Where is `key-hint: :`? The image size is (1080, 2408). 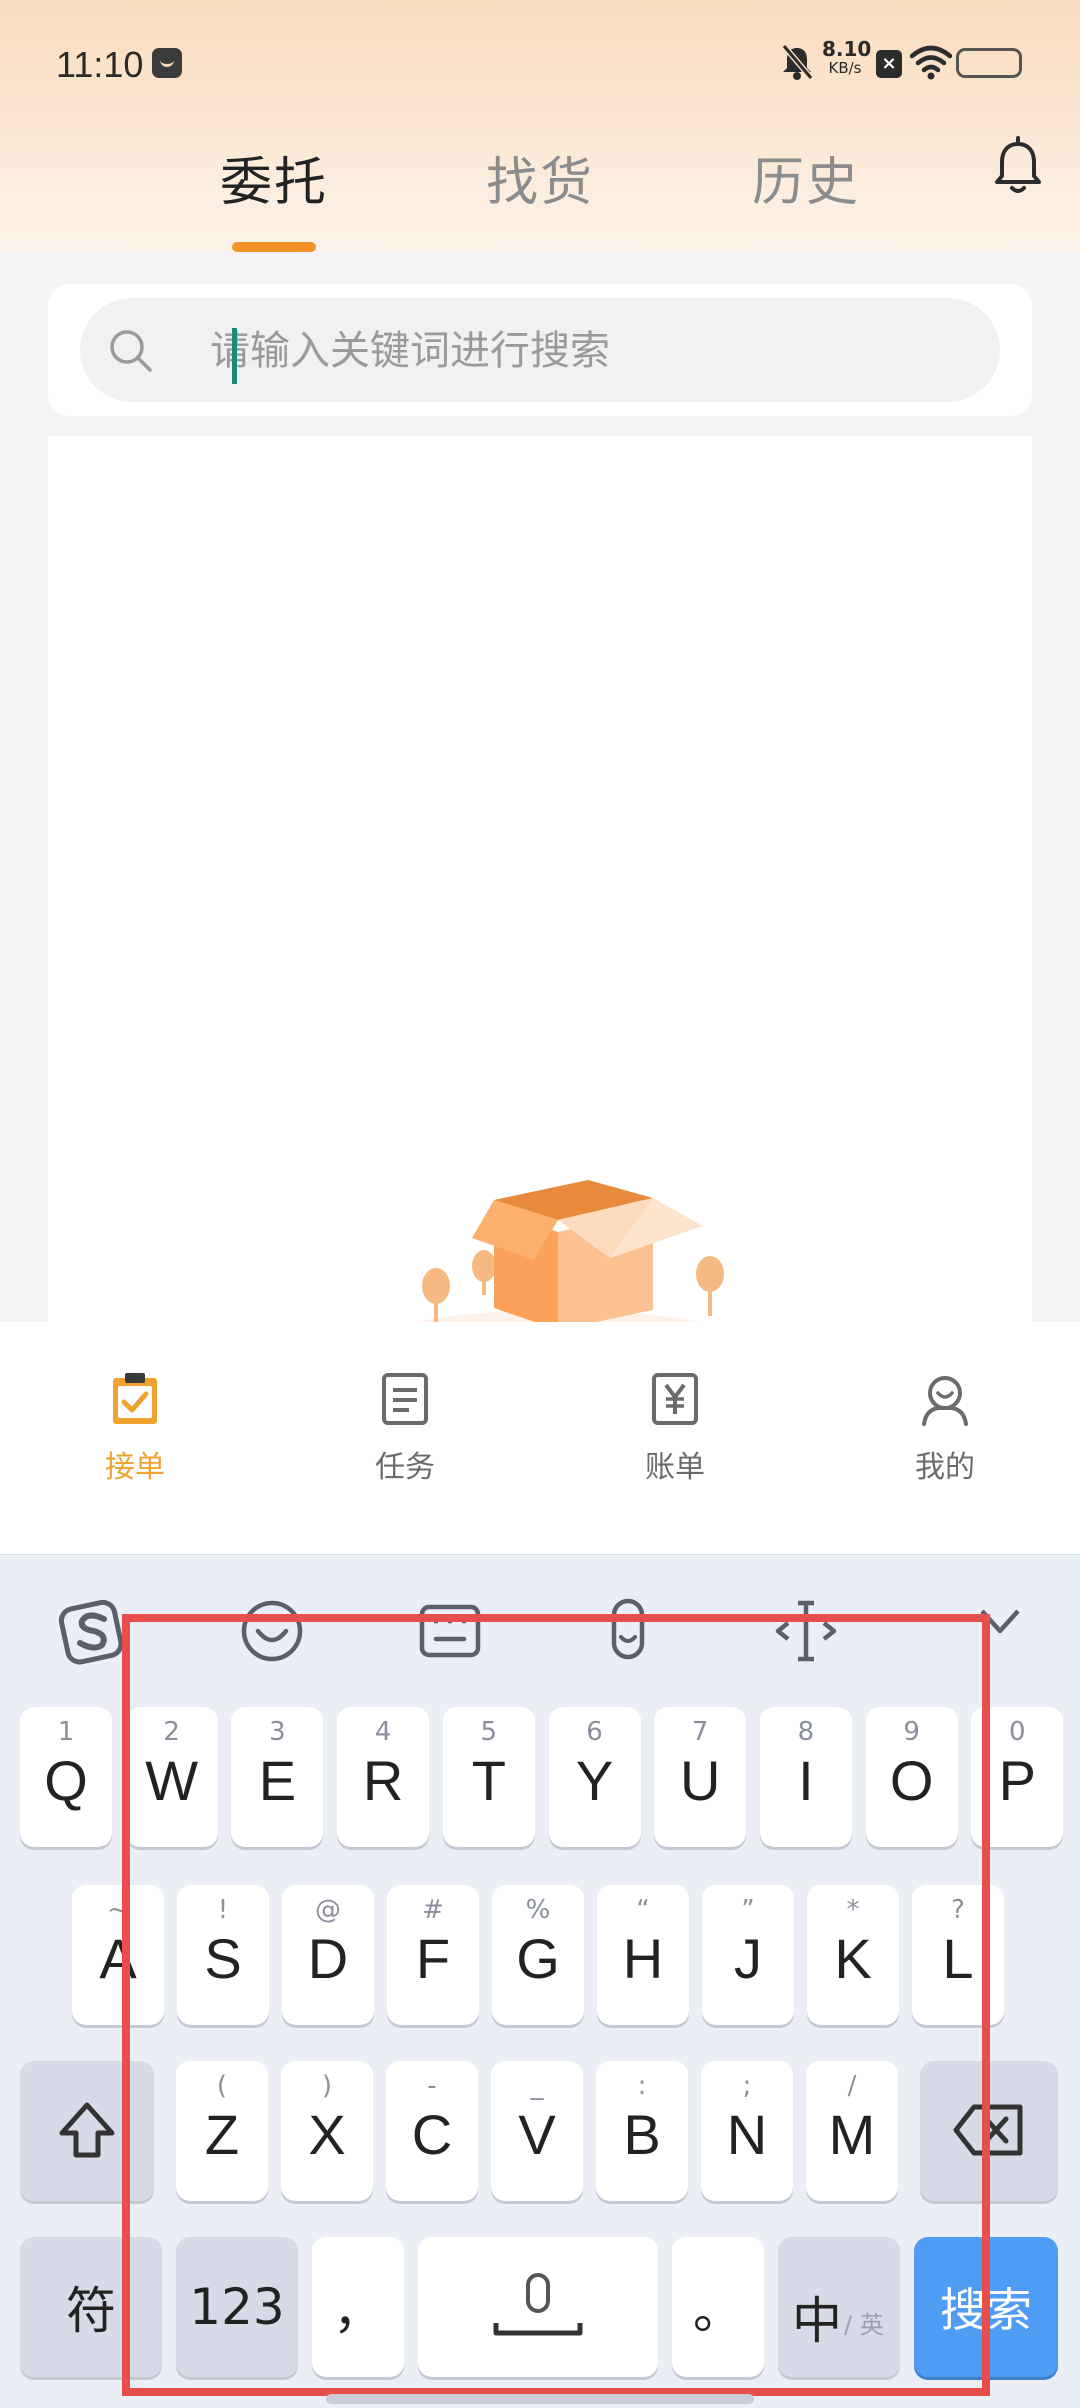 key-hint: : is located at coordinates (642, 2086).